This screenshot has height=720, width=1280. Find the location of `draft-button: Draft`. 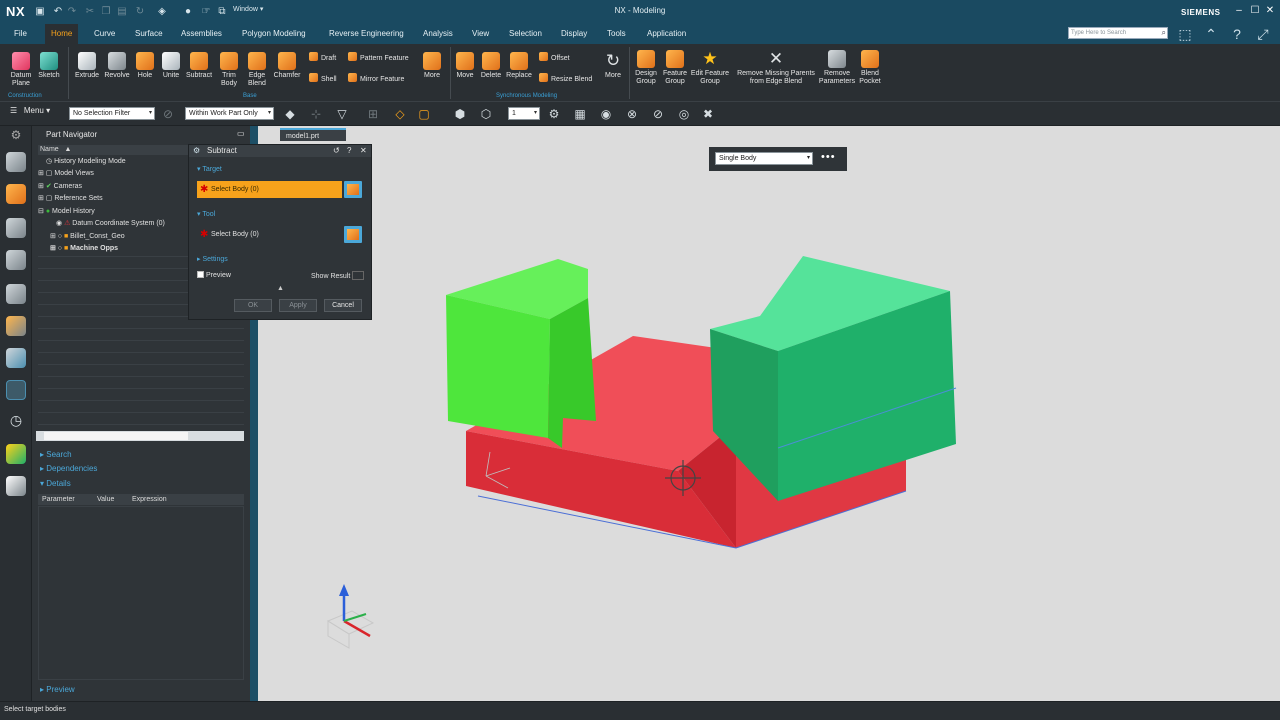

draft-button: Draft is located at coordinates (322, 58).